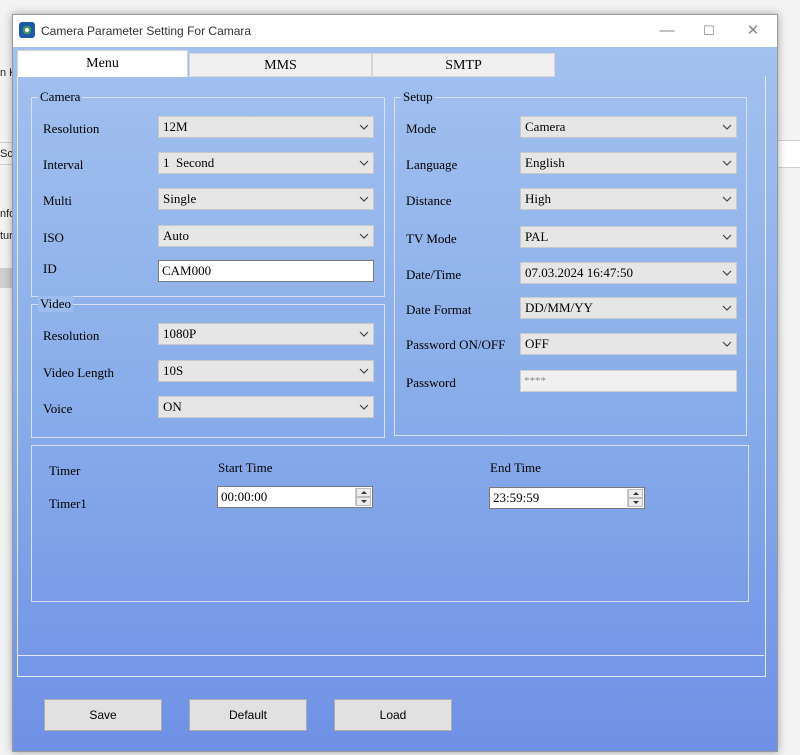  Describe the element at coordinates (6, 278) in the screenshot. I see `background-block` at that location.